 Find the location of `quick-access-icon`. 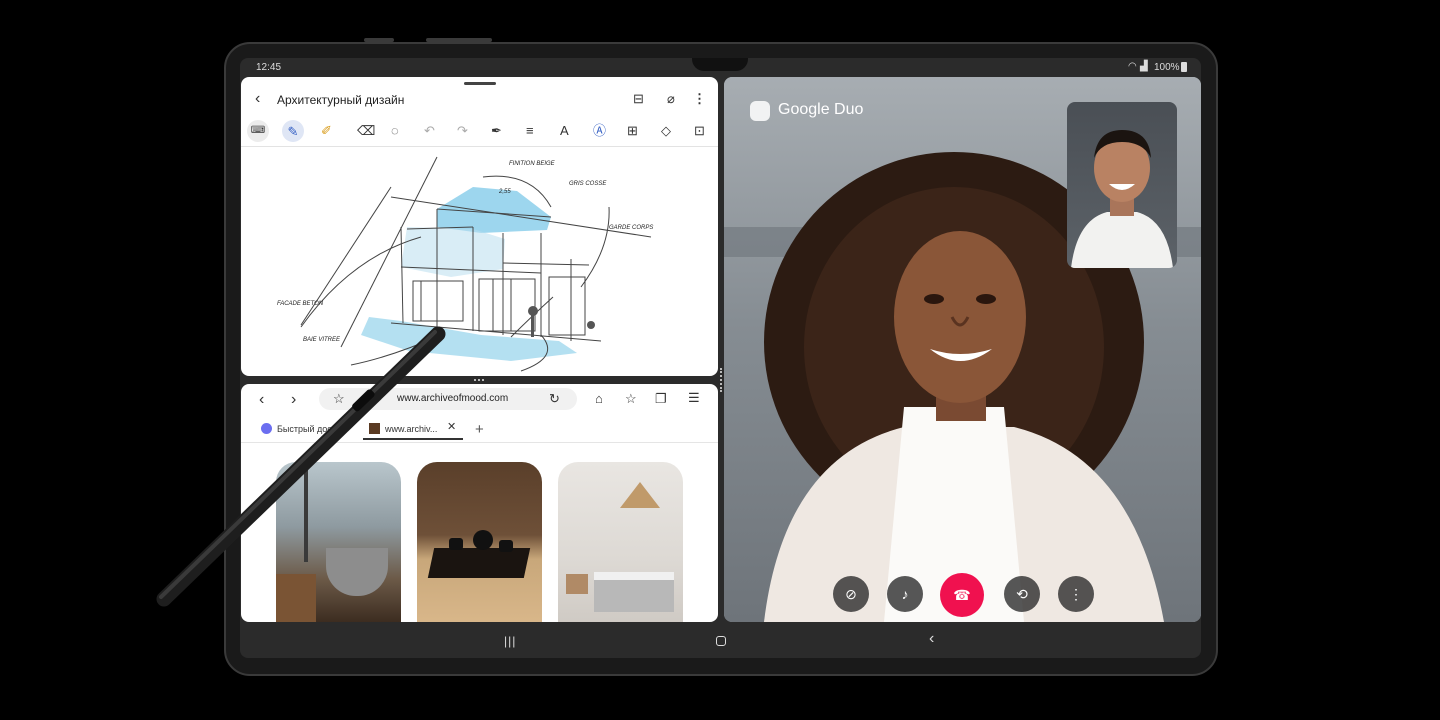

quick-access-icon is located at coordinates (266, 428).